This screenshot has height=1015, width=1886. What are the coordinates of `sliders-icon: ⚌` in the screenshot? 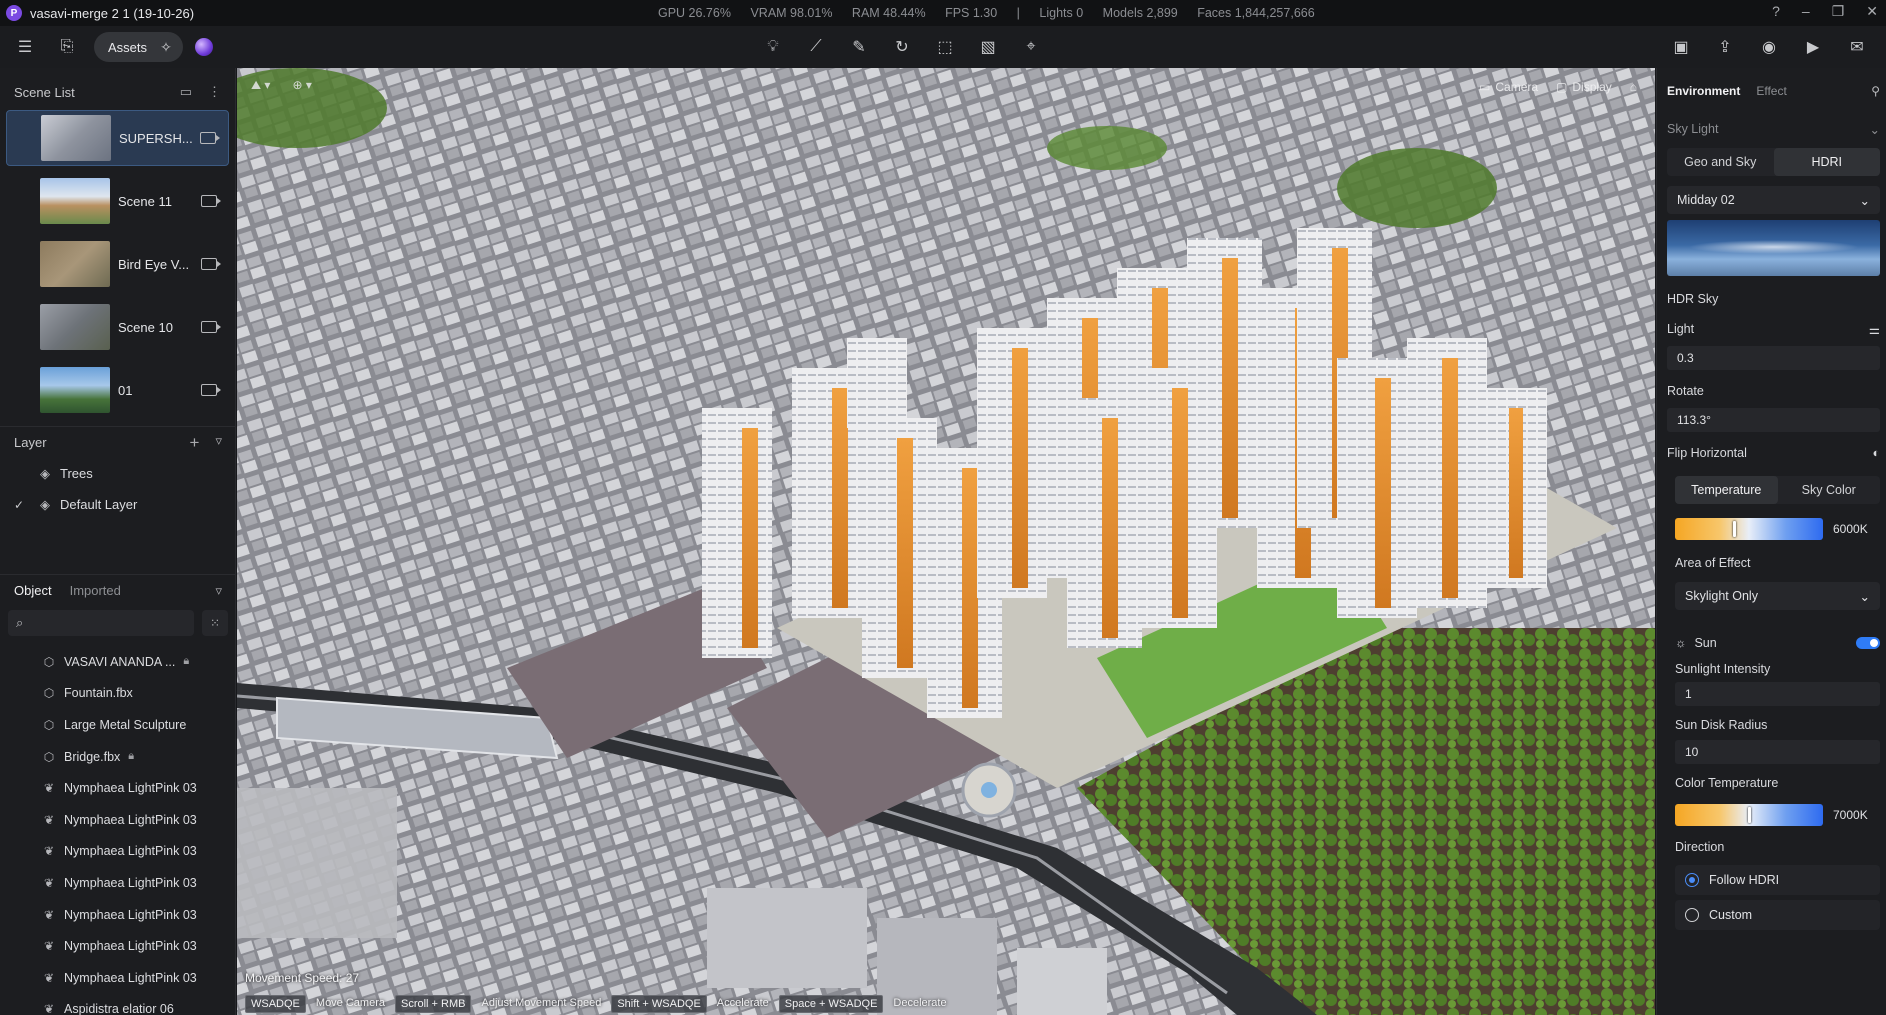 It's located at (1874, 329).